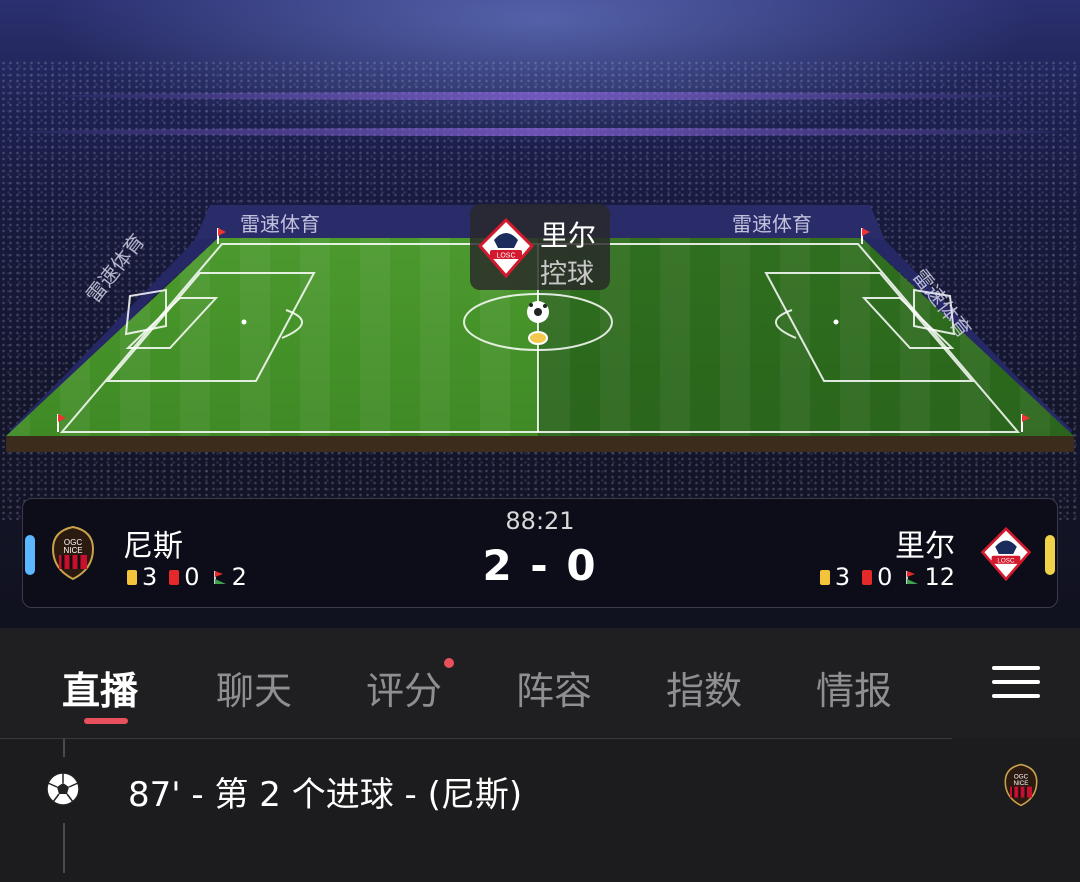 This screenshot has height=882, width=1080. I want to click on red-card-icon, so click(867, 577).